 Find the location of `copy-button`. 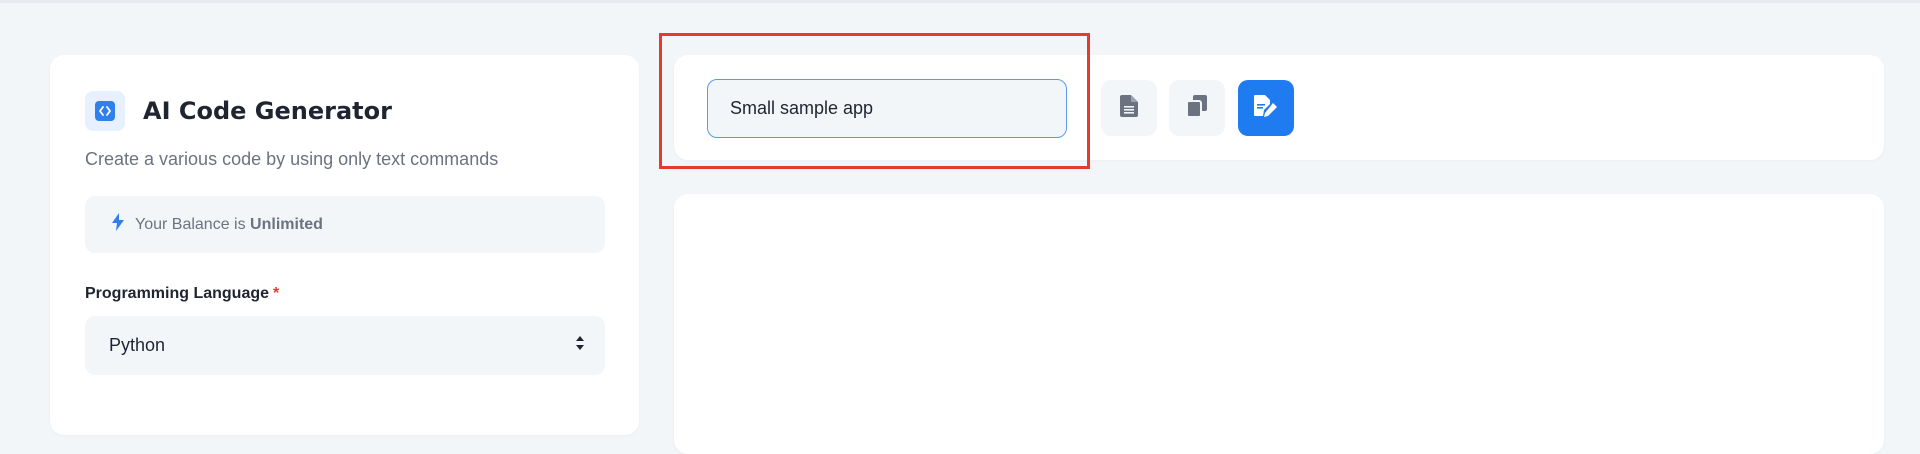

copy-button is located at coordinates (1197, 108).